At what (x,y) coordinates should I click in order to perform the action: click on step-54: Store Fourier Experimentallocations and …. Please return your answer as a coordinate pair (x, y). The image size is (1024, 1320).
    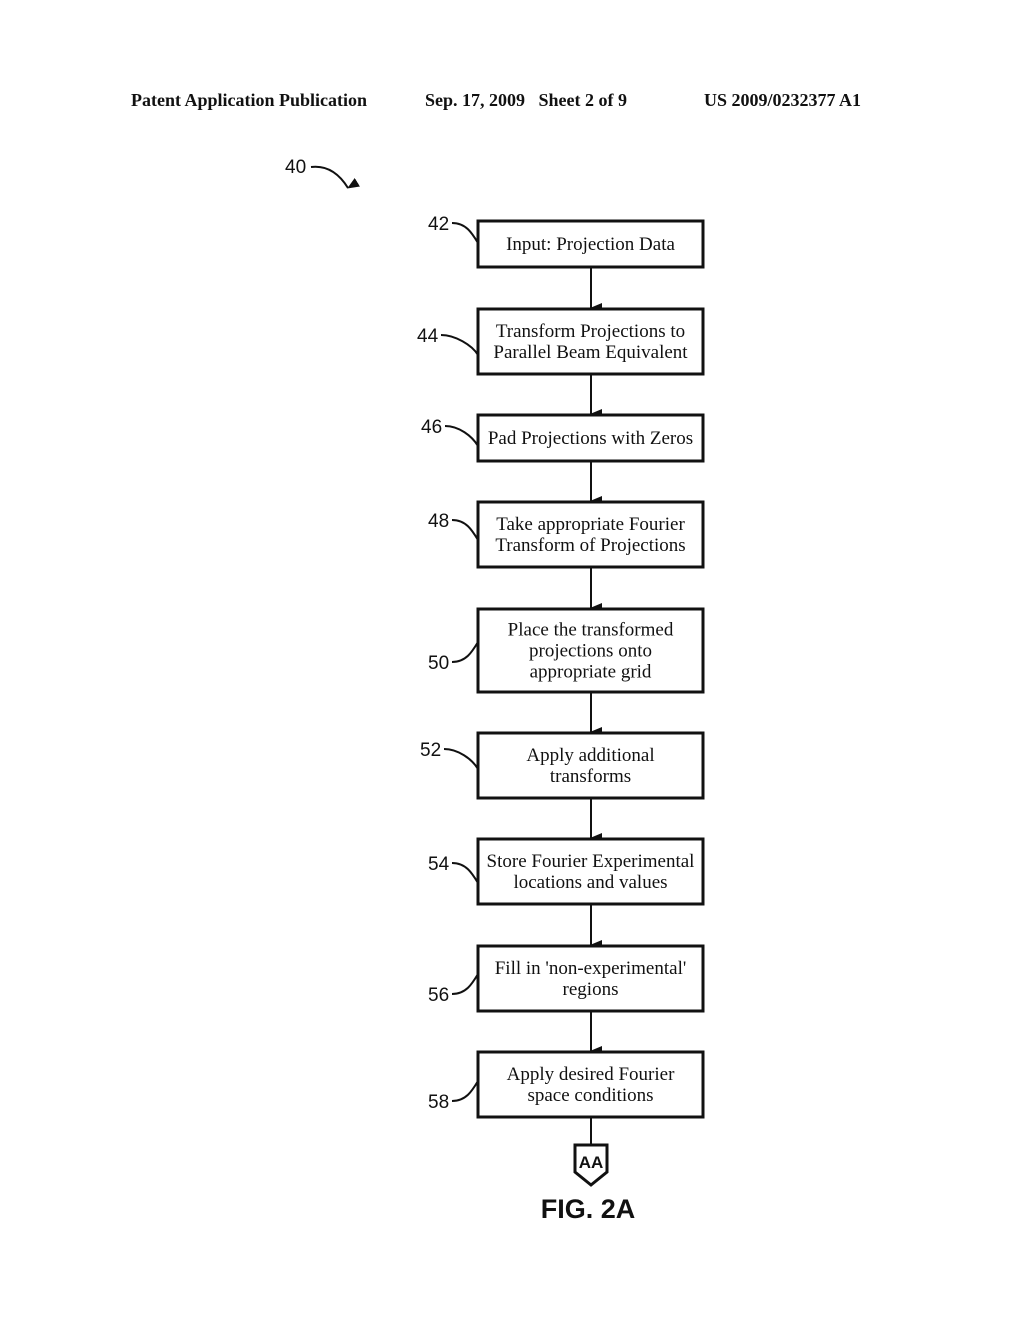
    Looking at the image, I should click on (566, 893).